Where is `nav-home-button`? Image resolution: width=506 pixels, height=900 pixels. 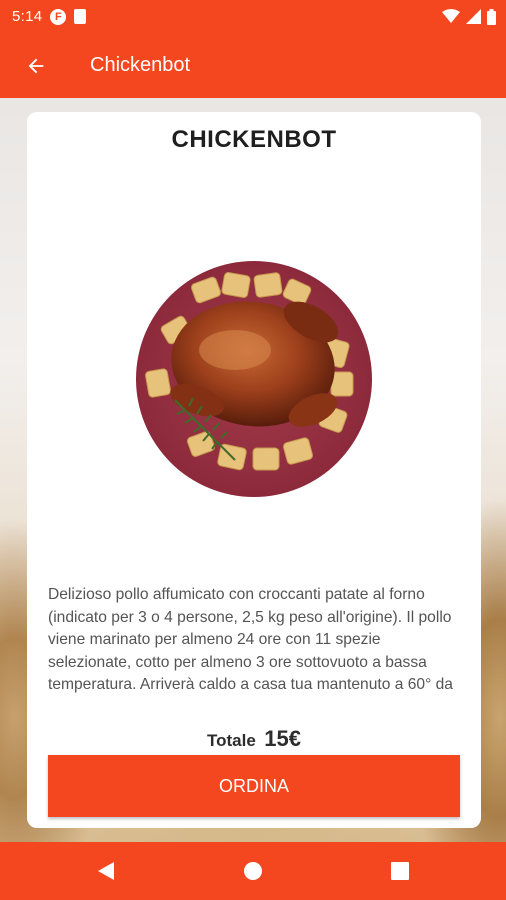
nav-home-button is located at coordinates (253, 871).